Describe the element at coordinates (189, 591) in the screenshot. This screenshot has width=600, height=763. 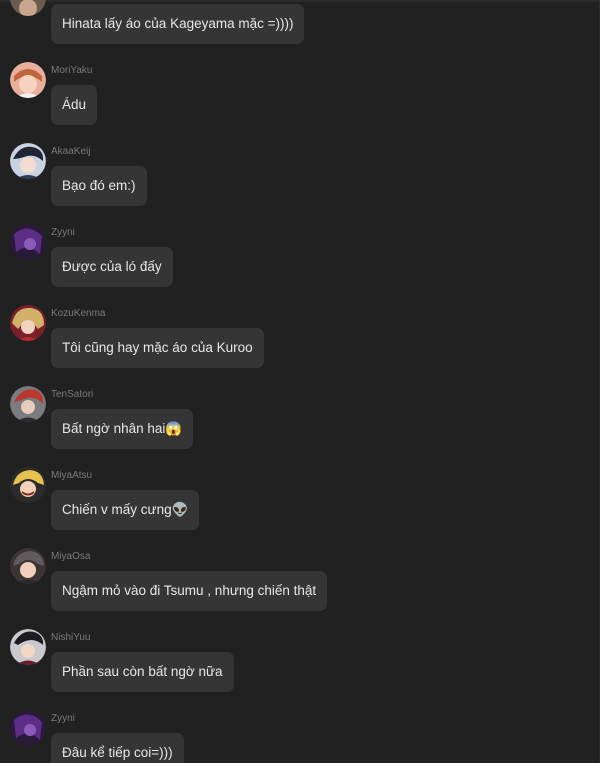
I see `message-text: Ngậm mỏ vào đi Tsumu , nhưng chiến thật` at that location.